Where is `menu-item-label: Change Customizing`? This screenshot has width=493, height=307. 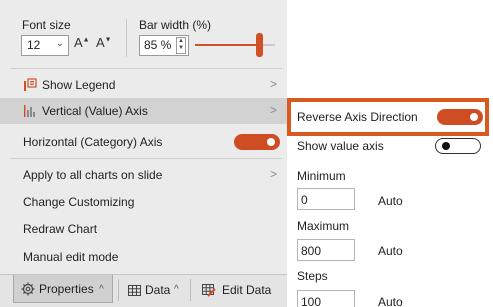
menu-item-label: Change Customizing is located at coordinates (79, 202).